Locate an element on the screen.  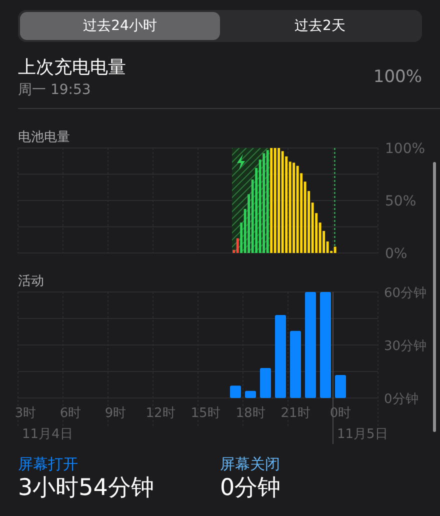
axis-label: 0分钟 is located at coordinates (401, 399).